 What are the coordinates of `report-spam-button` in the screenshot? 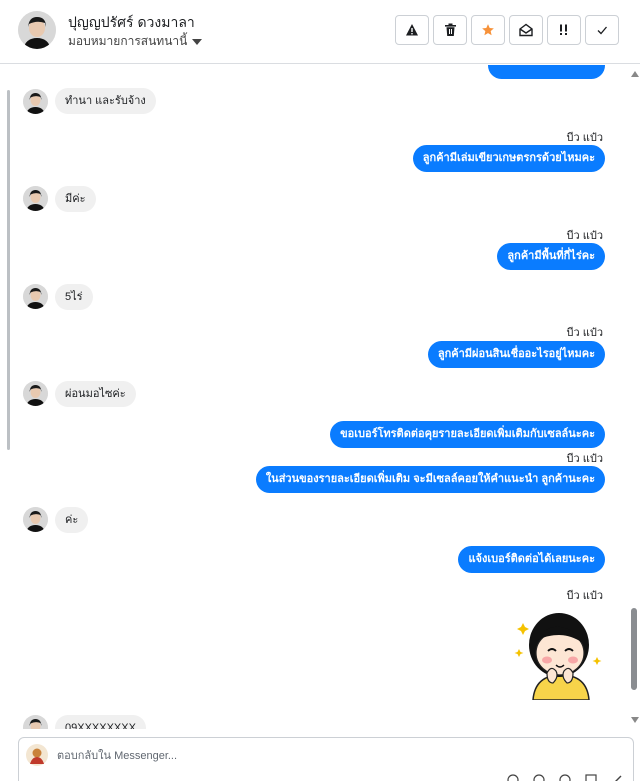 It's located at (412, 30).